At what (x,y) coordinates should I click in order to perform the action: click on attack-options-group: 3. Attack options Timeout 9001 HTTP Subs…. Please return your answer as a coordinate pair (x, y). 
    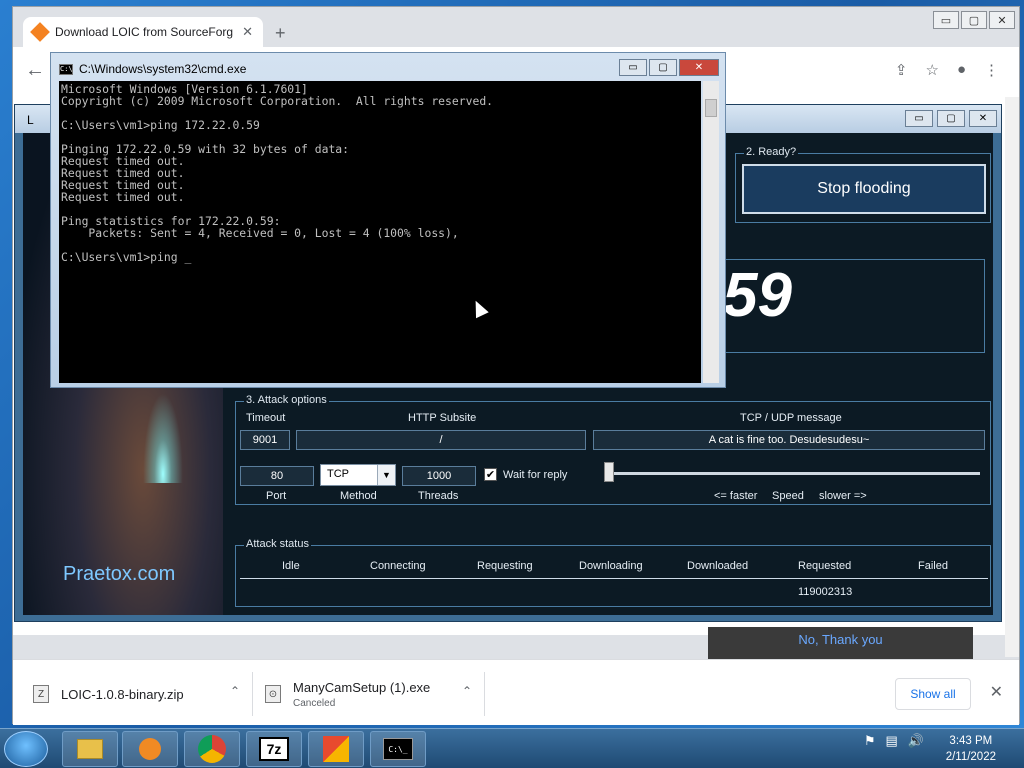
    Looking at the image, I should click on (613, 449).